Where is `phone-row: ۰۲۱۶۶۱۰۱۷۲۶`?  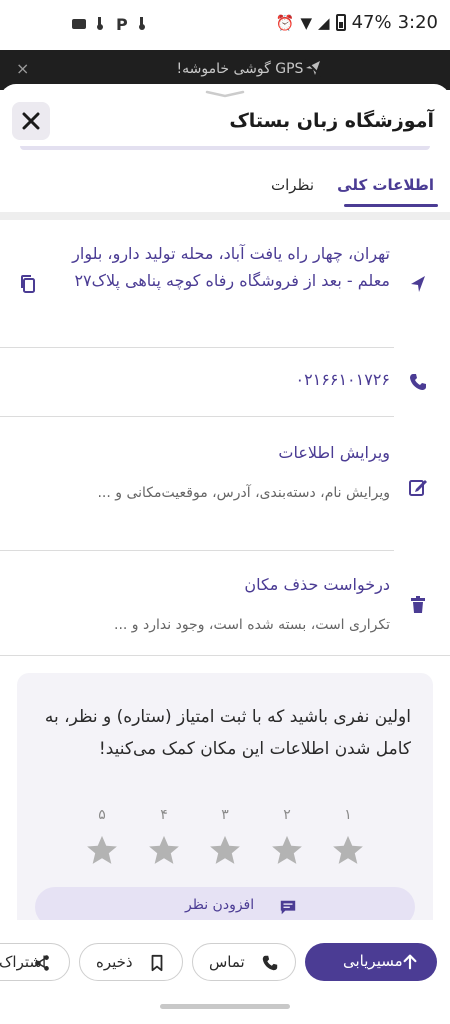
phone-row: ۰۲۱۶۶۱۰۱۷۲۶ is located at coordinates (225, 382).